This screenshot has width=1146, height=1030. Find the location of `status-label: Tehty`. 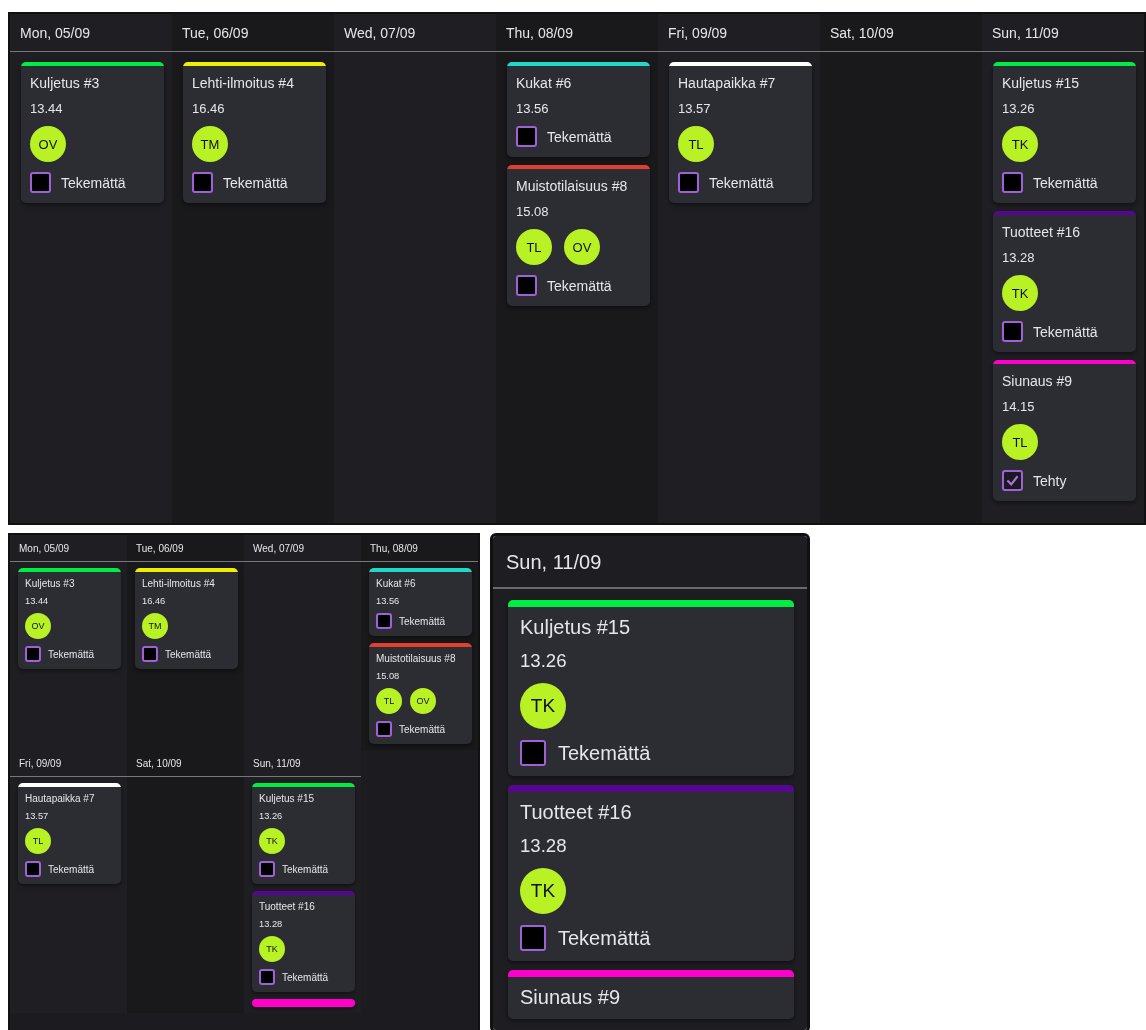

status-label: Tehty is located at coordinates (1050, 480).